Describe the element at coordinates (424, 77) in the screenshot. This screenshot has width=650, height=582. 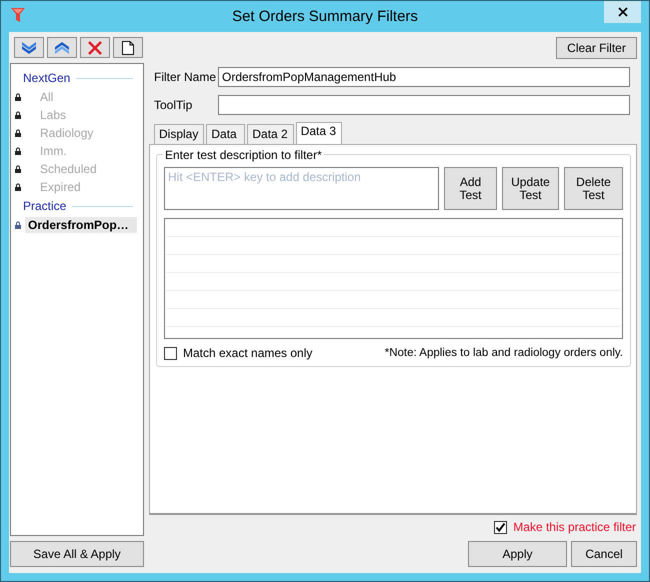
I see `text-field: OrdersfromPopManagementHub` at that location.